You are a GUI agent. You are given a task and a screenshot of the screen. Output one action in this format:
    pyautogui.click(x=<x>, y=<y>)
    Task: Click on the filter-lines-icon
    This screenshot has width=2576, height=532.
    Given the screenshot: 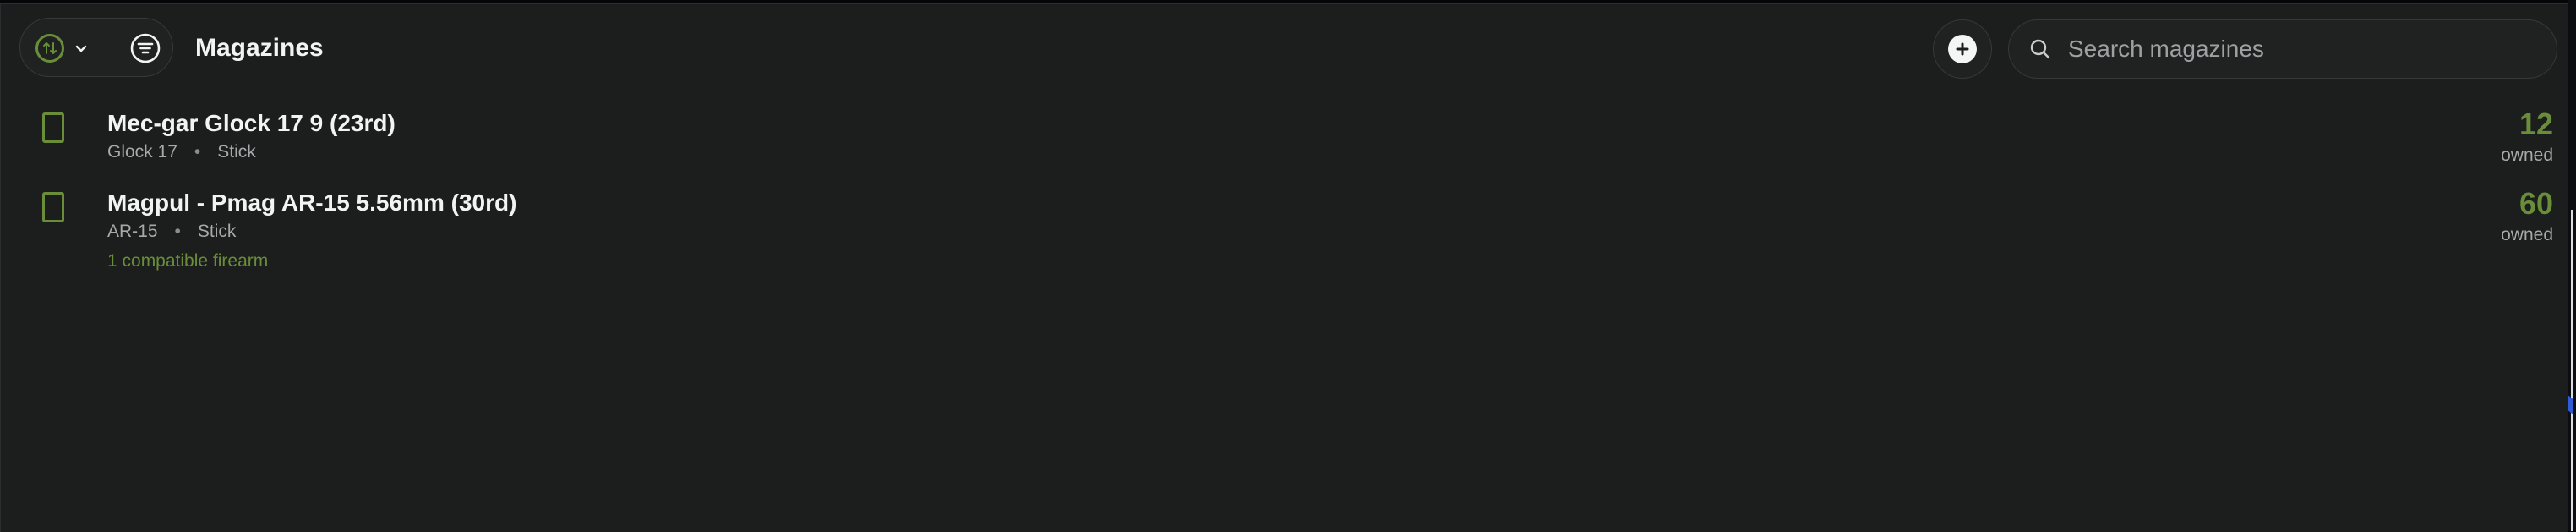 What is the action you would take?
    pyautogui.click(x=145, y=48)
    